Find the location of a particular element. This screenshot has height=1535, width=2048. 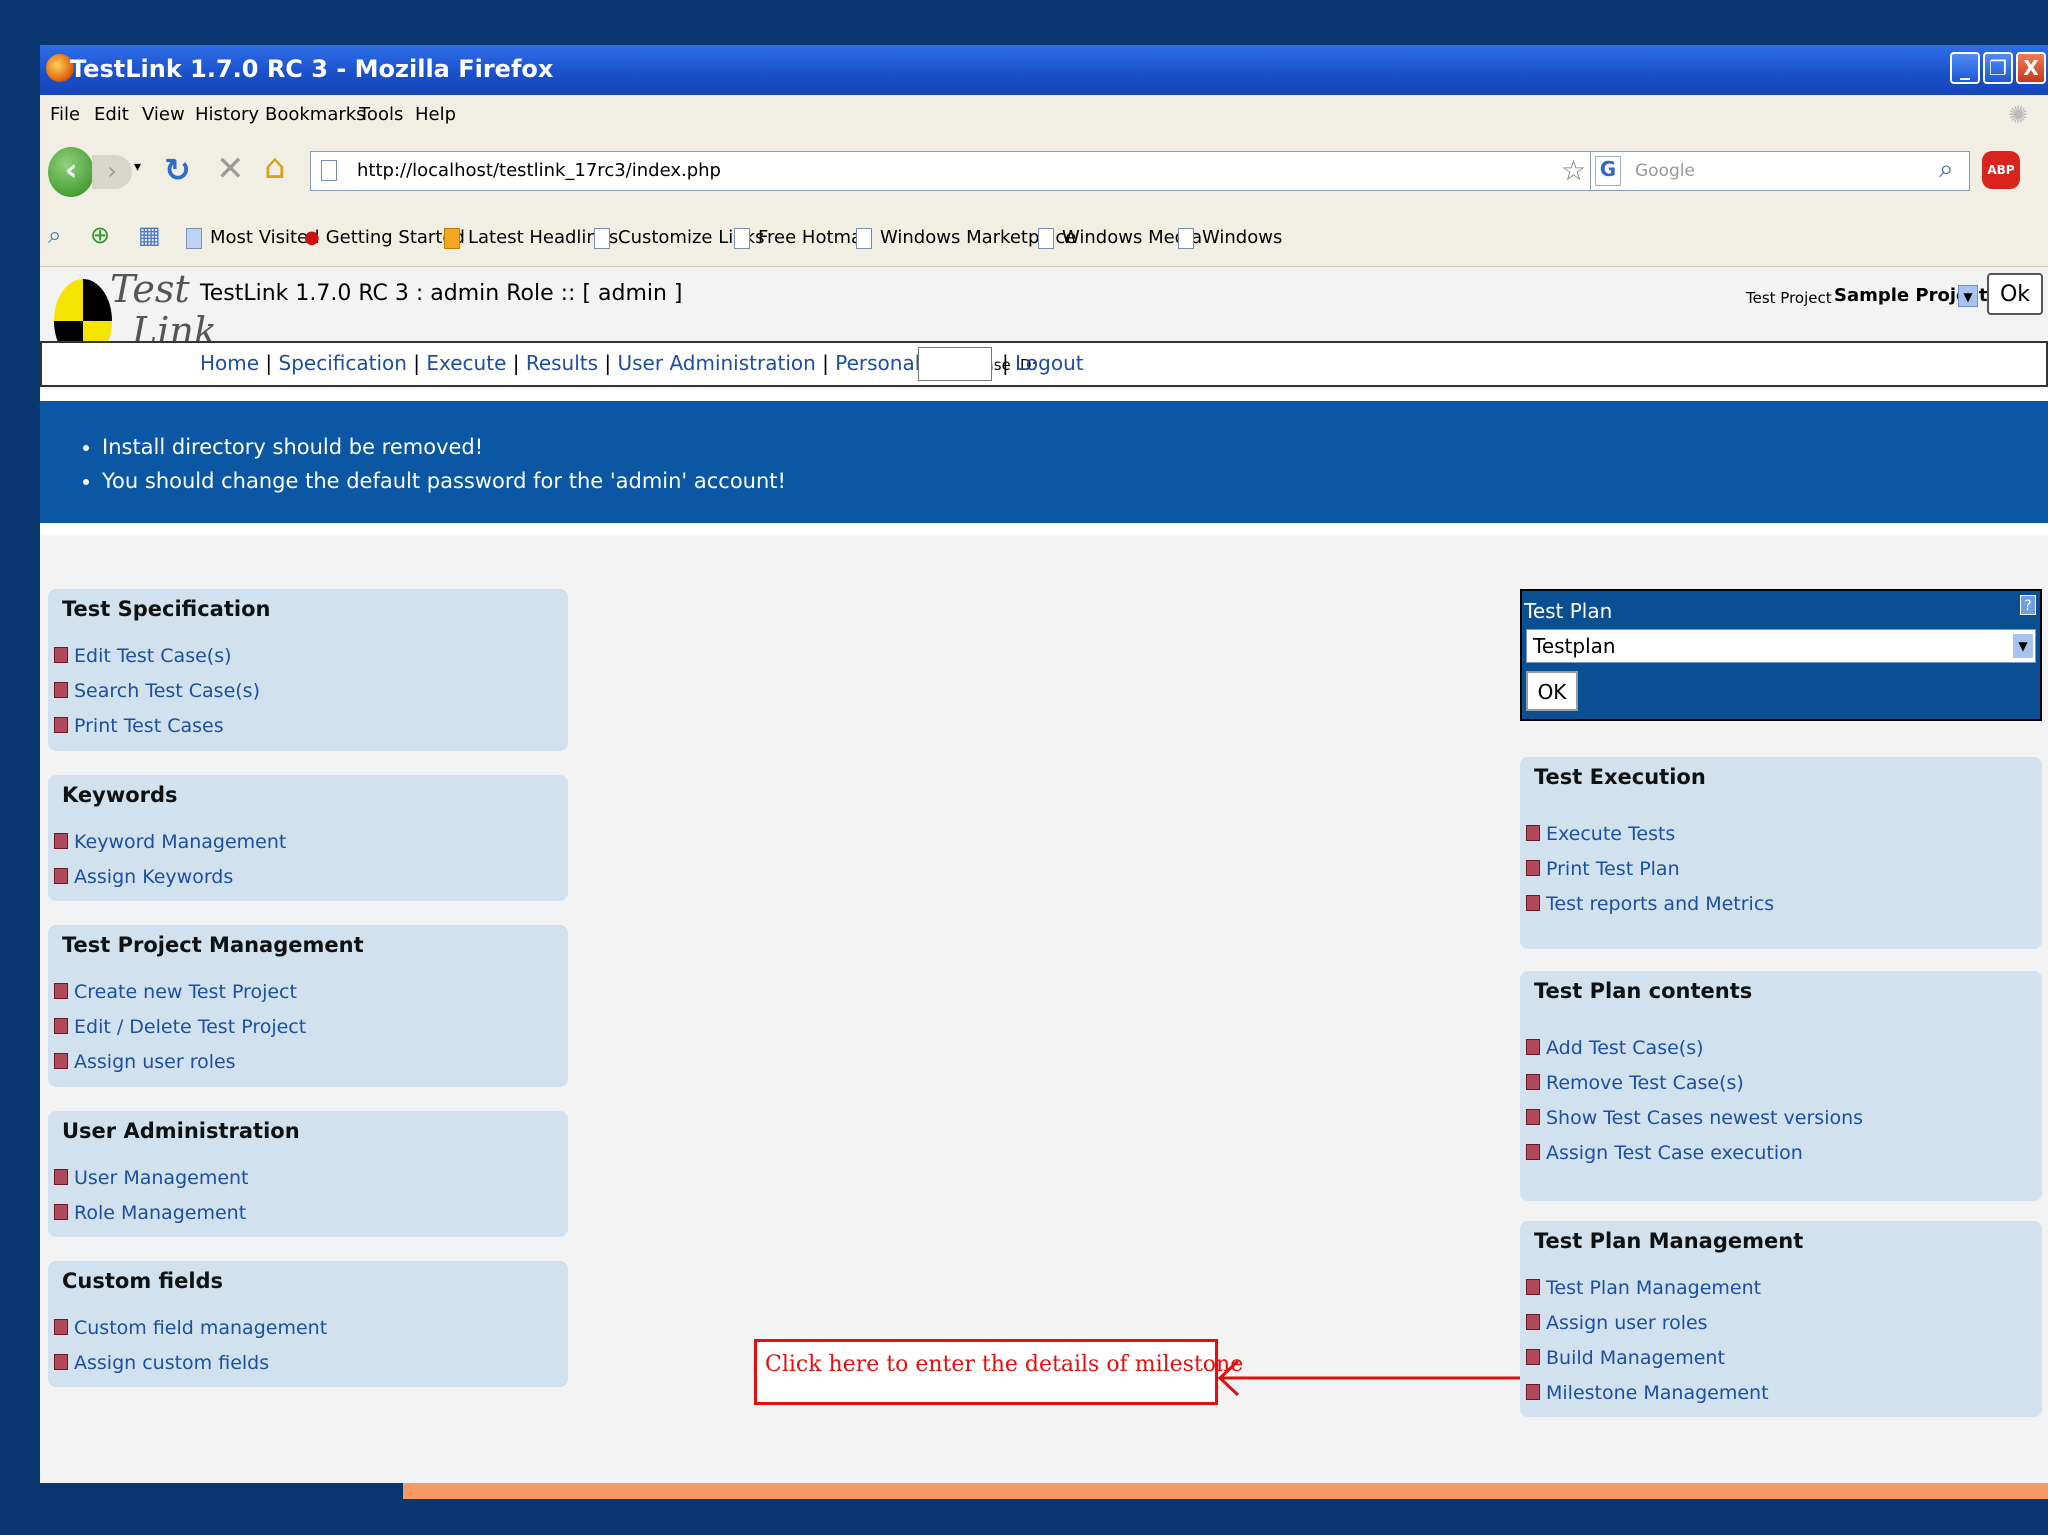

menu-edit: Edit is located at coordinates (111, 114).